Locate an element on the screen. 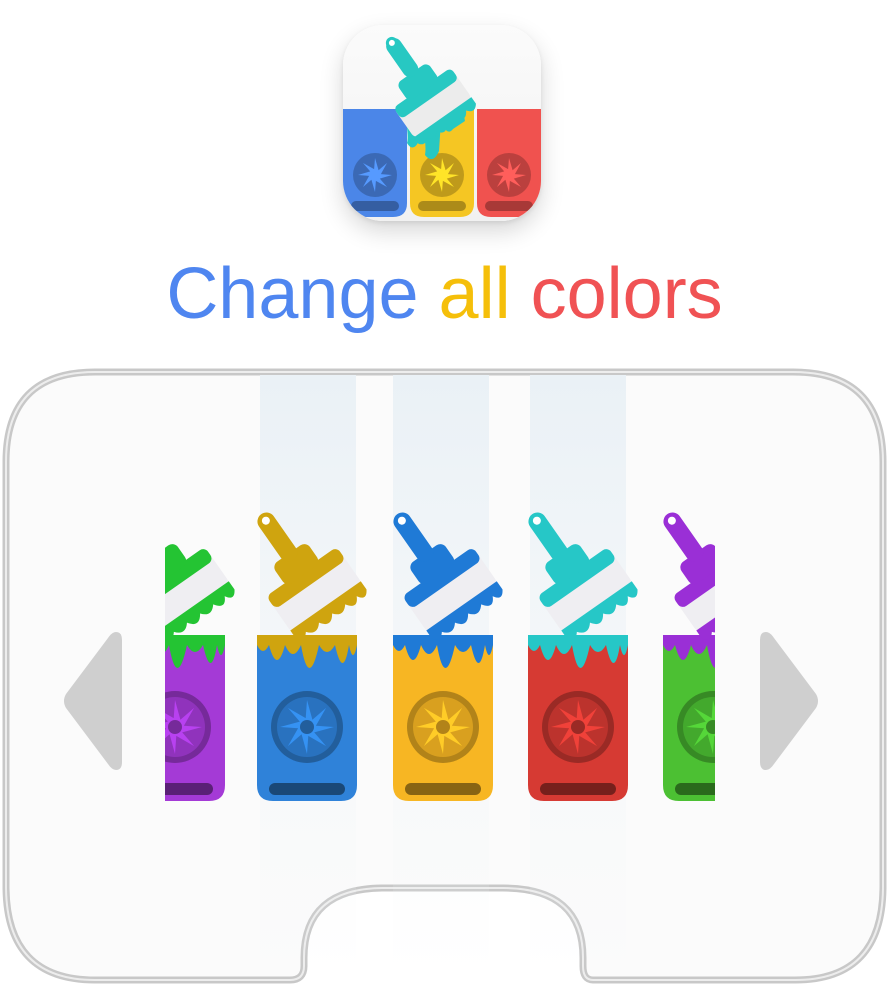 This screenshot has width=889, height=984. paint-bucket-app-icon is located at coordinates (442, 126).